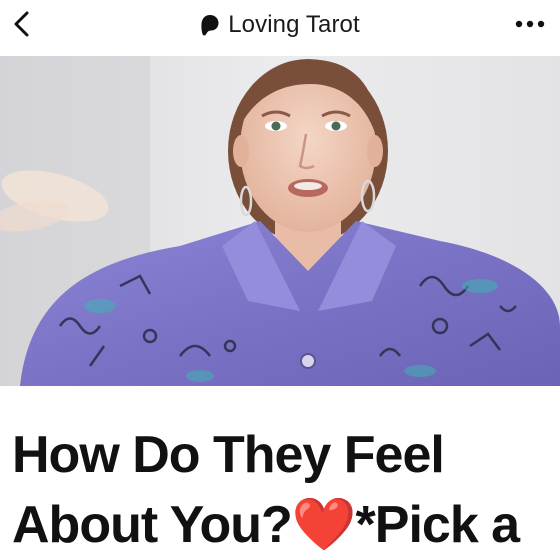 The width and height of the screenshot is (560, 560). I want to click on channel-title: Loving Tarot, so click(294, 24).